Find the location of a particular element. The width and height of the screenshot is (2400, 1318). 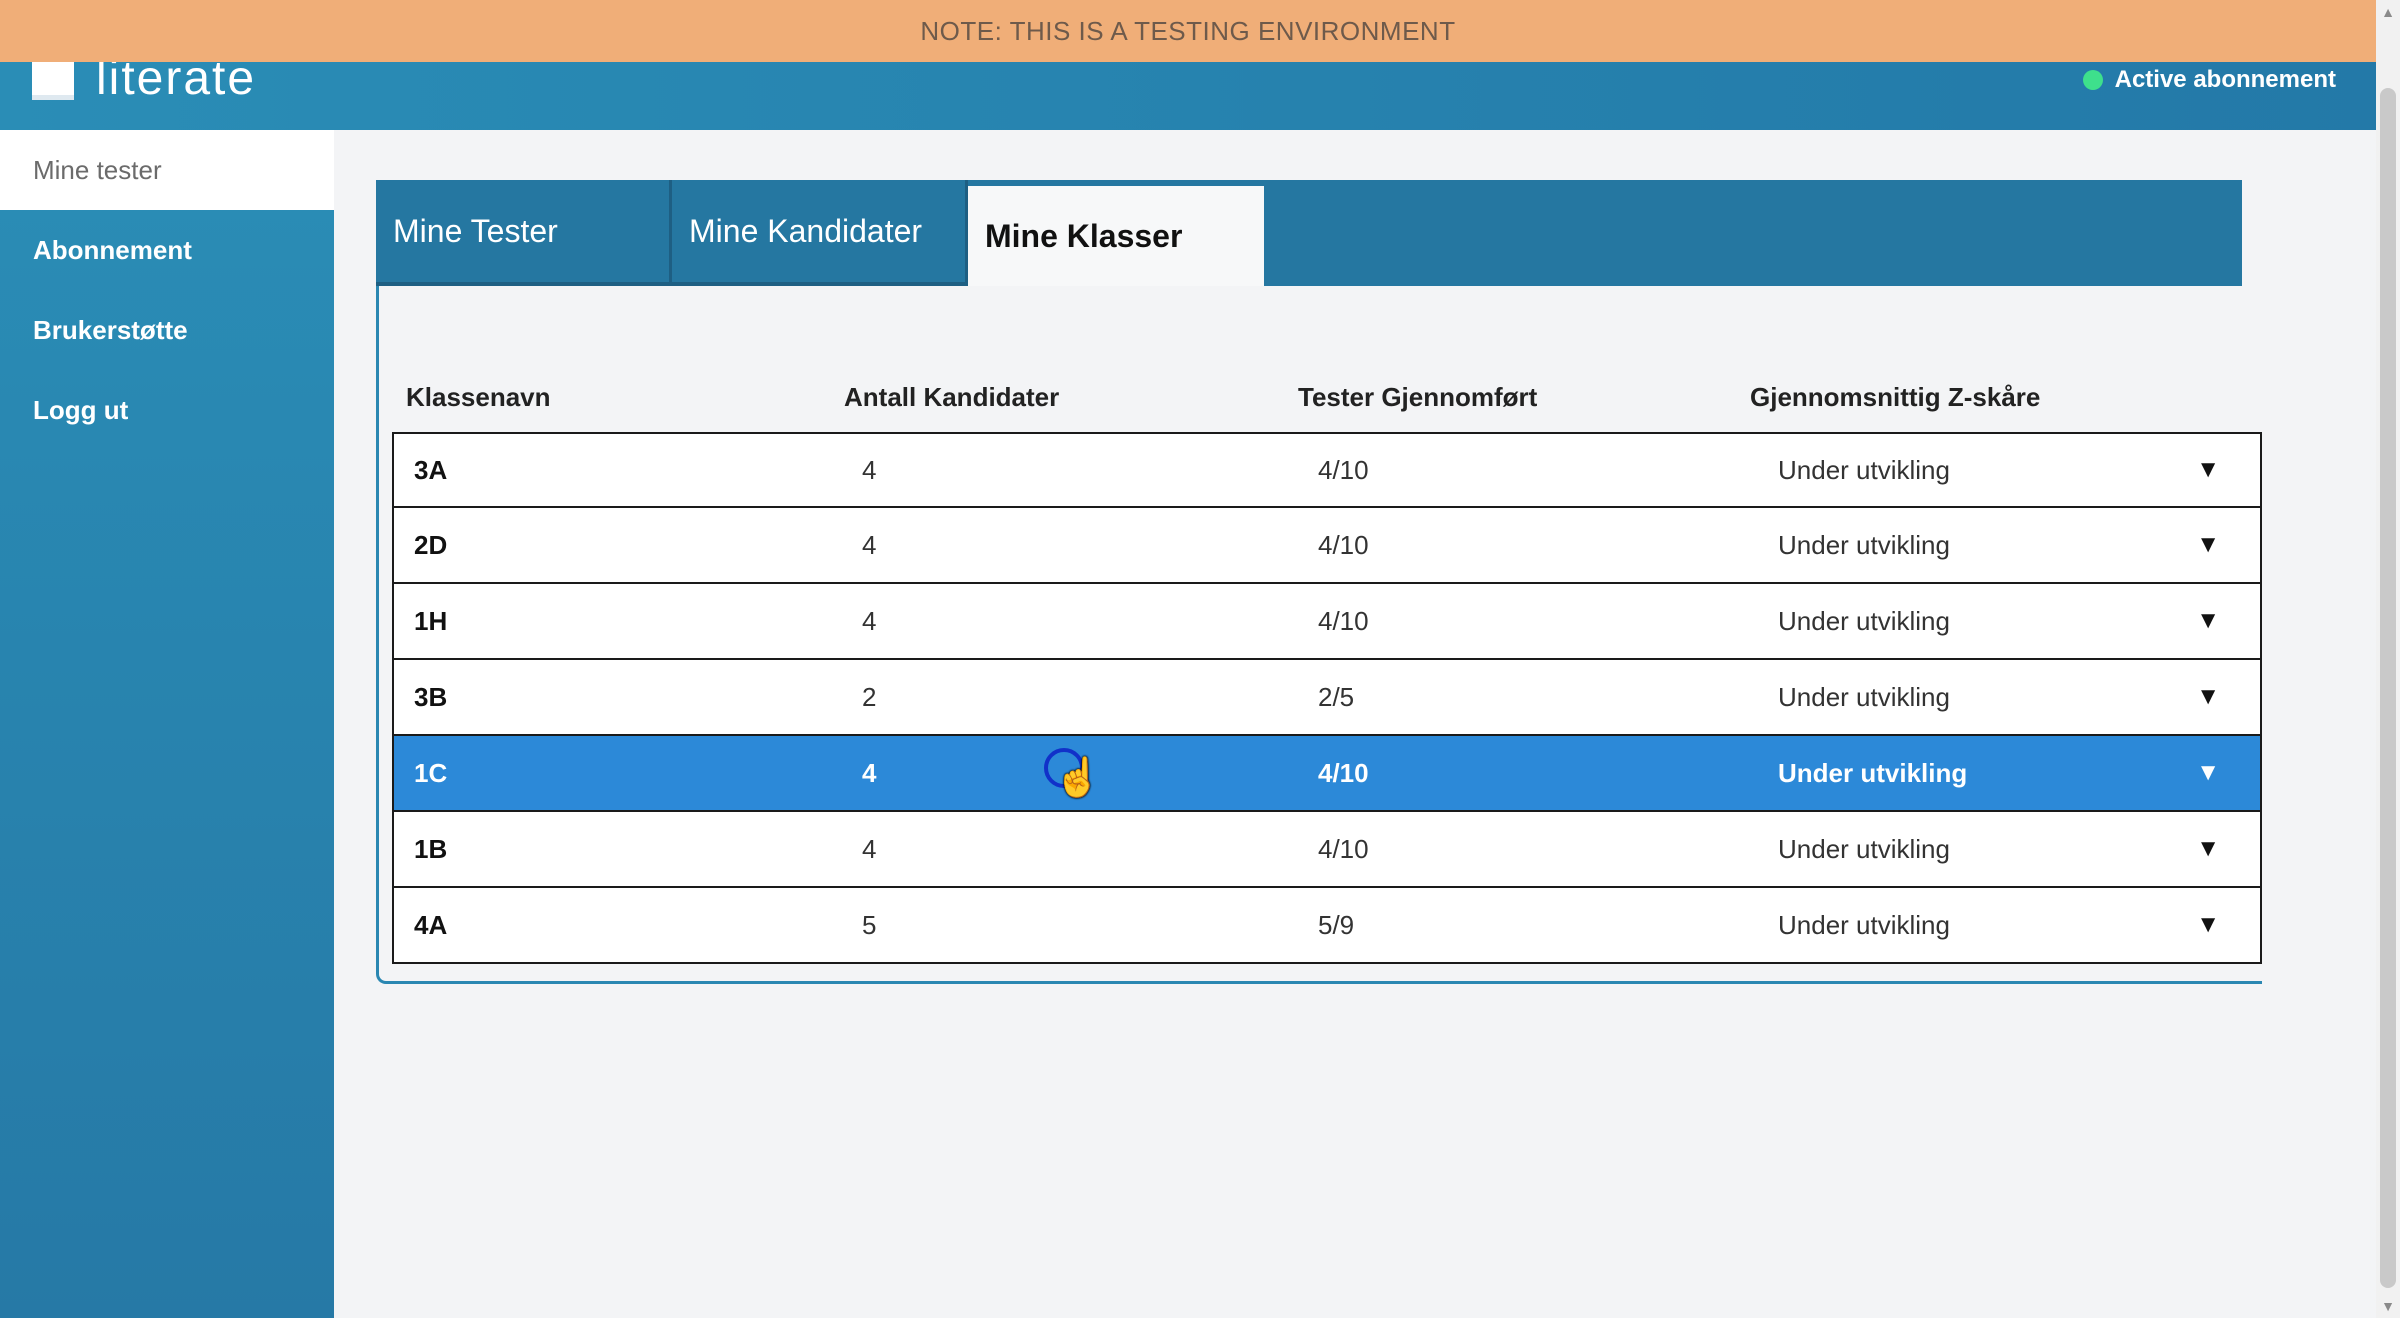

column-header-antall-kandidater: Antall Kandidater is located at coordinates (952, 397).